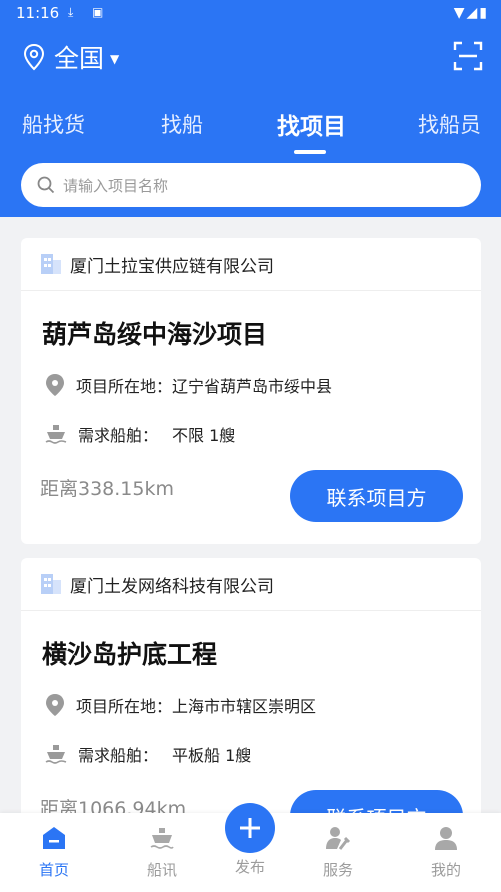  Describe the element at coordinates (182, 124) in the screenshot. I see `tab-find-ship: 找船` at that location.